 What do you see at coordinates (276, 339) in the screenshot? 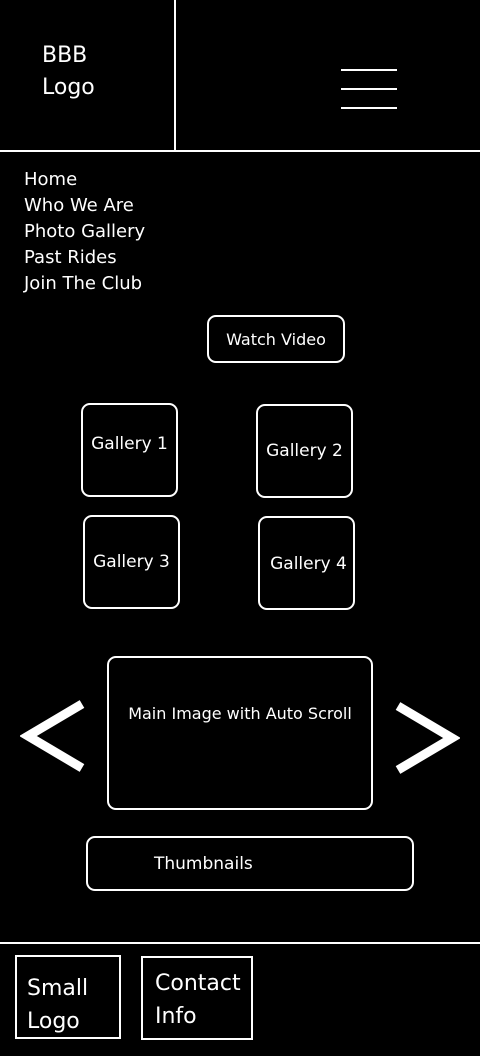
I see `watch-video-button: Watch Video` at bounding box center [276, 339].